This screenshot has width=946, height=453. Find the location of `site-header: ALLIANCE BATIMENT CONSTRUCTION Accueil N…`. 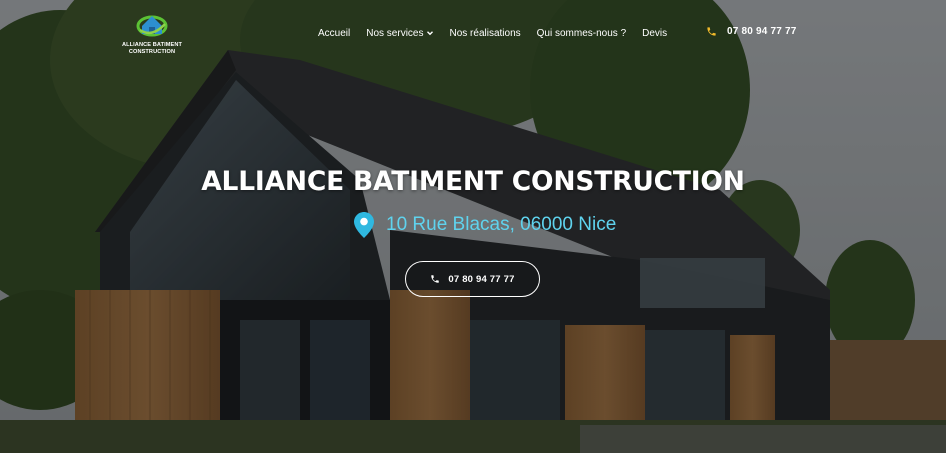

site-header: ALLIANCE BATIMENT CONSTRUCTION Accueil N… is located at coordinates (473, 33).